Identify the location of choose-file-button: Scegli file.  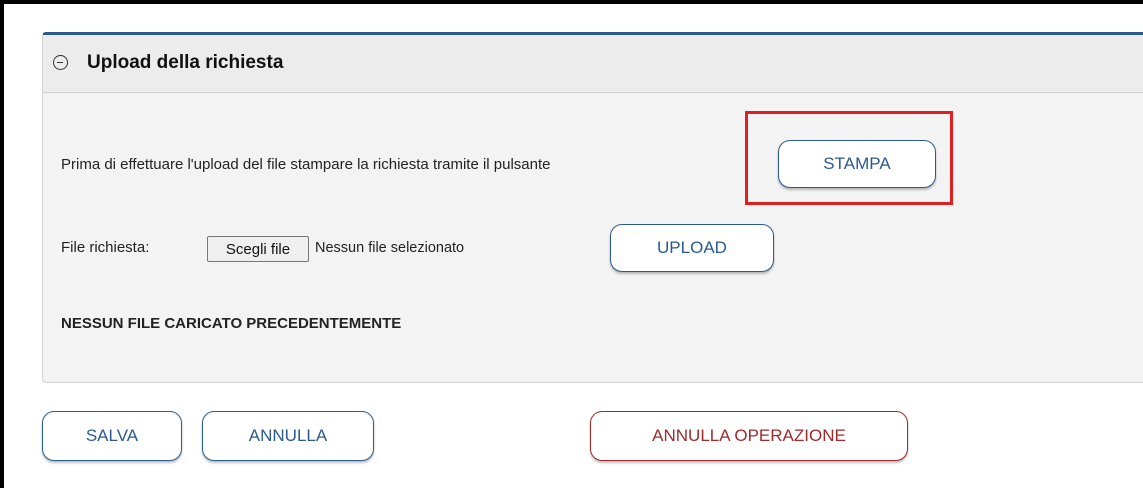
(258, 249).